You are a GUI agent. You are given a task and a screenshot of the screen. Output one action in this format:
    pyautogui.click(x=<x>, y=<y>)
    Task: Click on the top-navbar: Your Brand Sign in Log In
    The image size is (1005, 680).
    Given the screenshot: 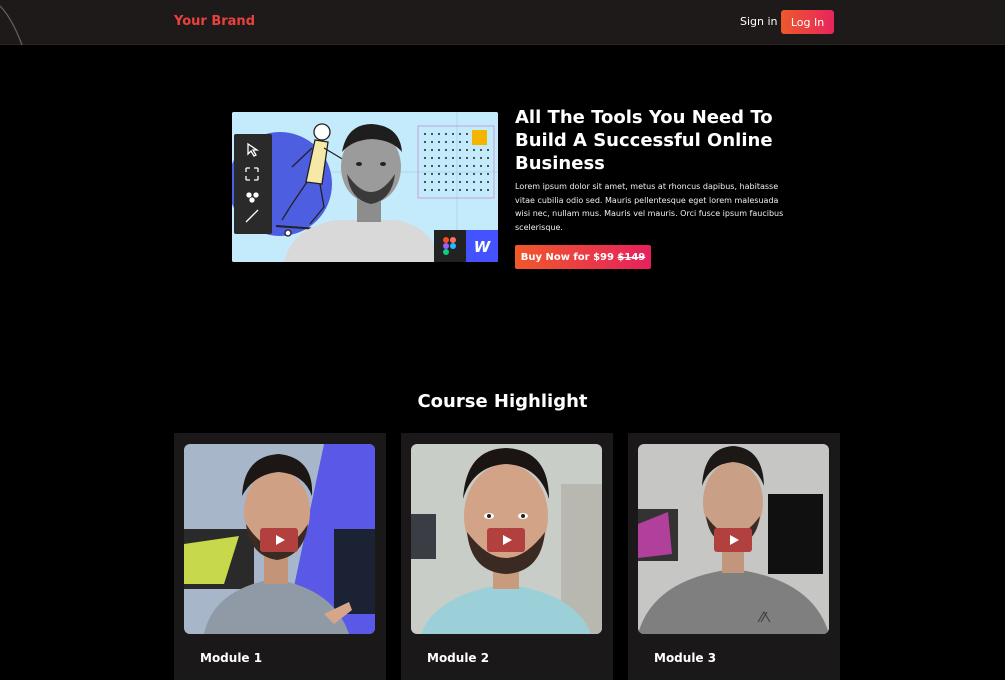 What is the action you would take?
    pyautogui.click(x=502, y=23)
    